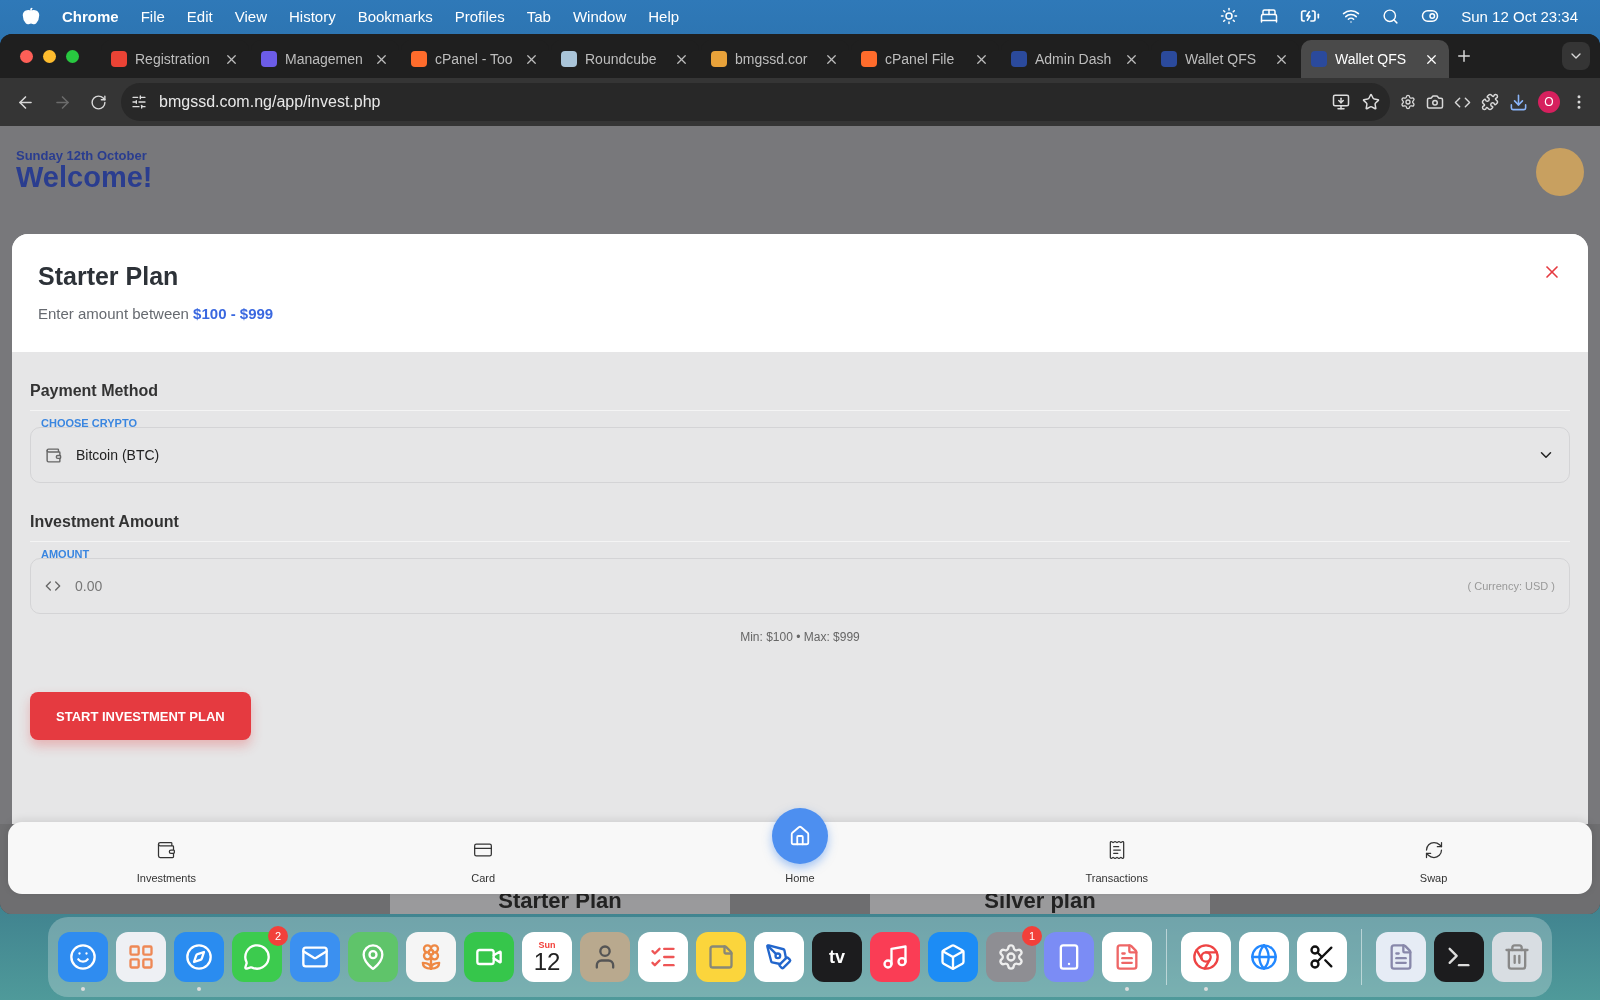  I want to click on trash-icon, so click(1517, 957).